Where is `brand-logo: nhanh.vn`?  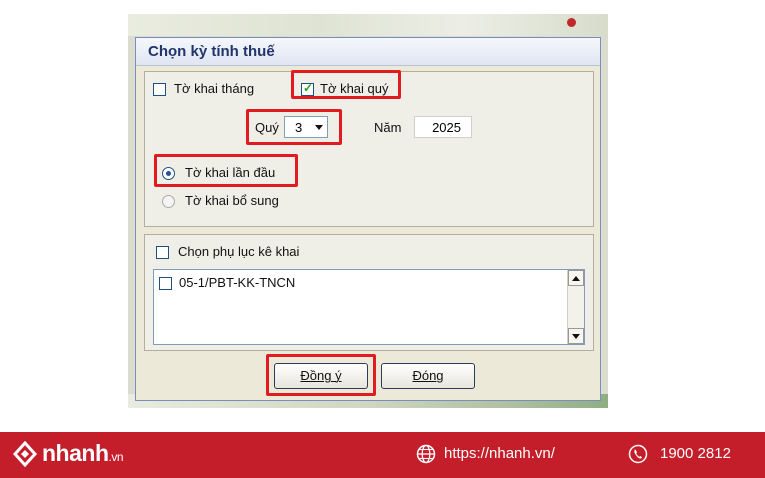 brand-logo: nhanh.vn is located at coordinates (82, 453).